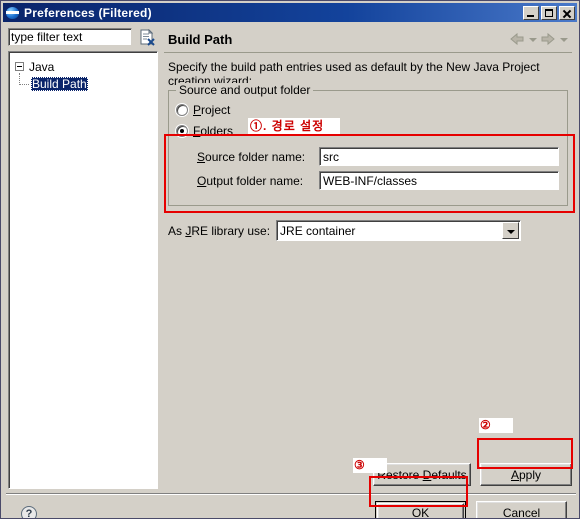 Image resolution: width=580 pixels, height=519 pixels. I want to click on back-menu-chevron-down-icon, so click(532, 39).